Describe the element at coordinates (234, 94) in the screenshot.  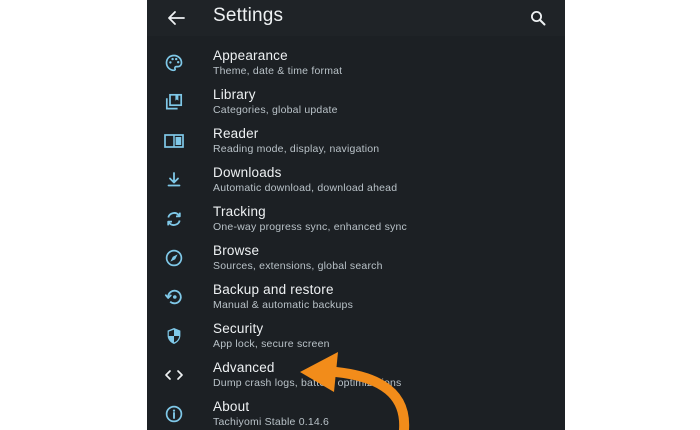
I see `settings-item-title: Library` at that location.